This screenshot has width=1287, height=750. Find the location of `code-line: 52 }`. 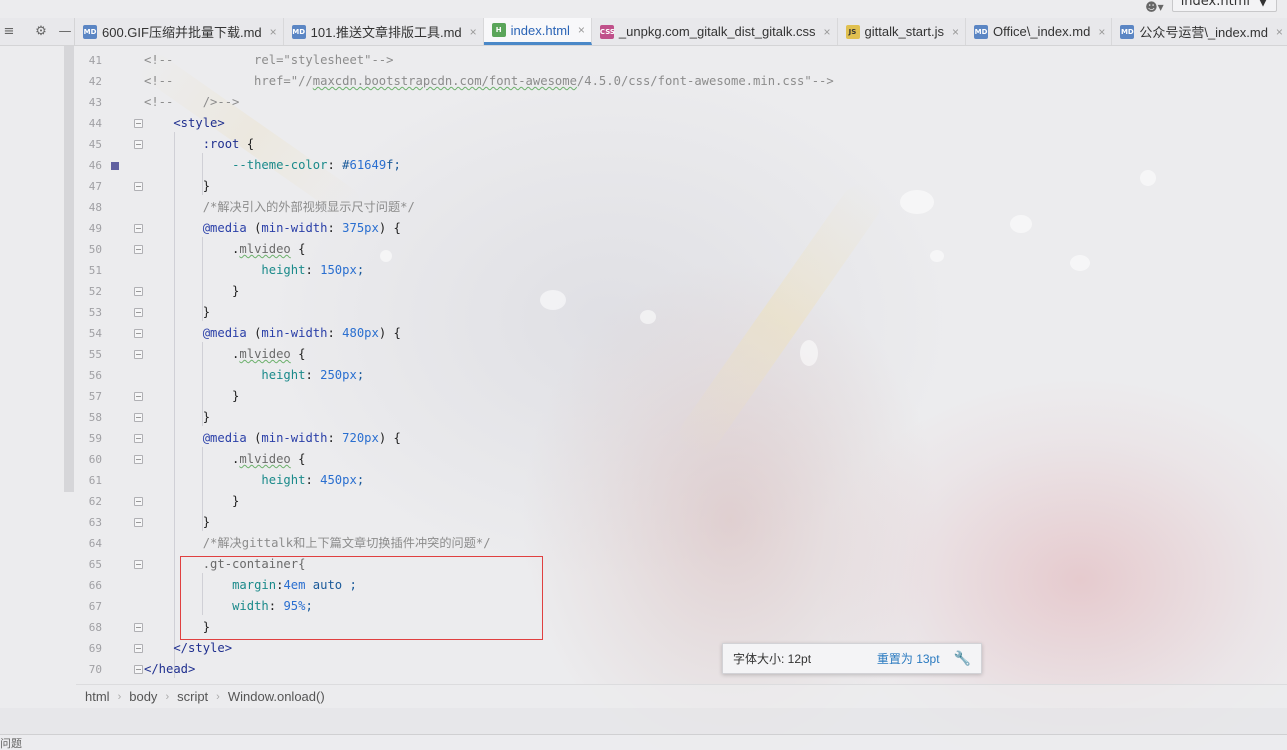

code-line: 52 } is located at coordinates (676, 291).